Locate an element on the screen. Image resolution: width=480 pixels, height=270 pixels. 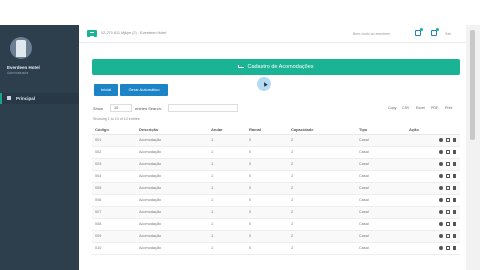
entries-select: 10 is located at coordinates (121, 108).